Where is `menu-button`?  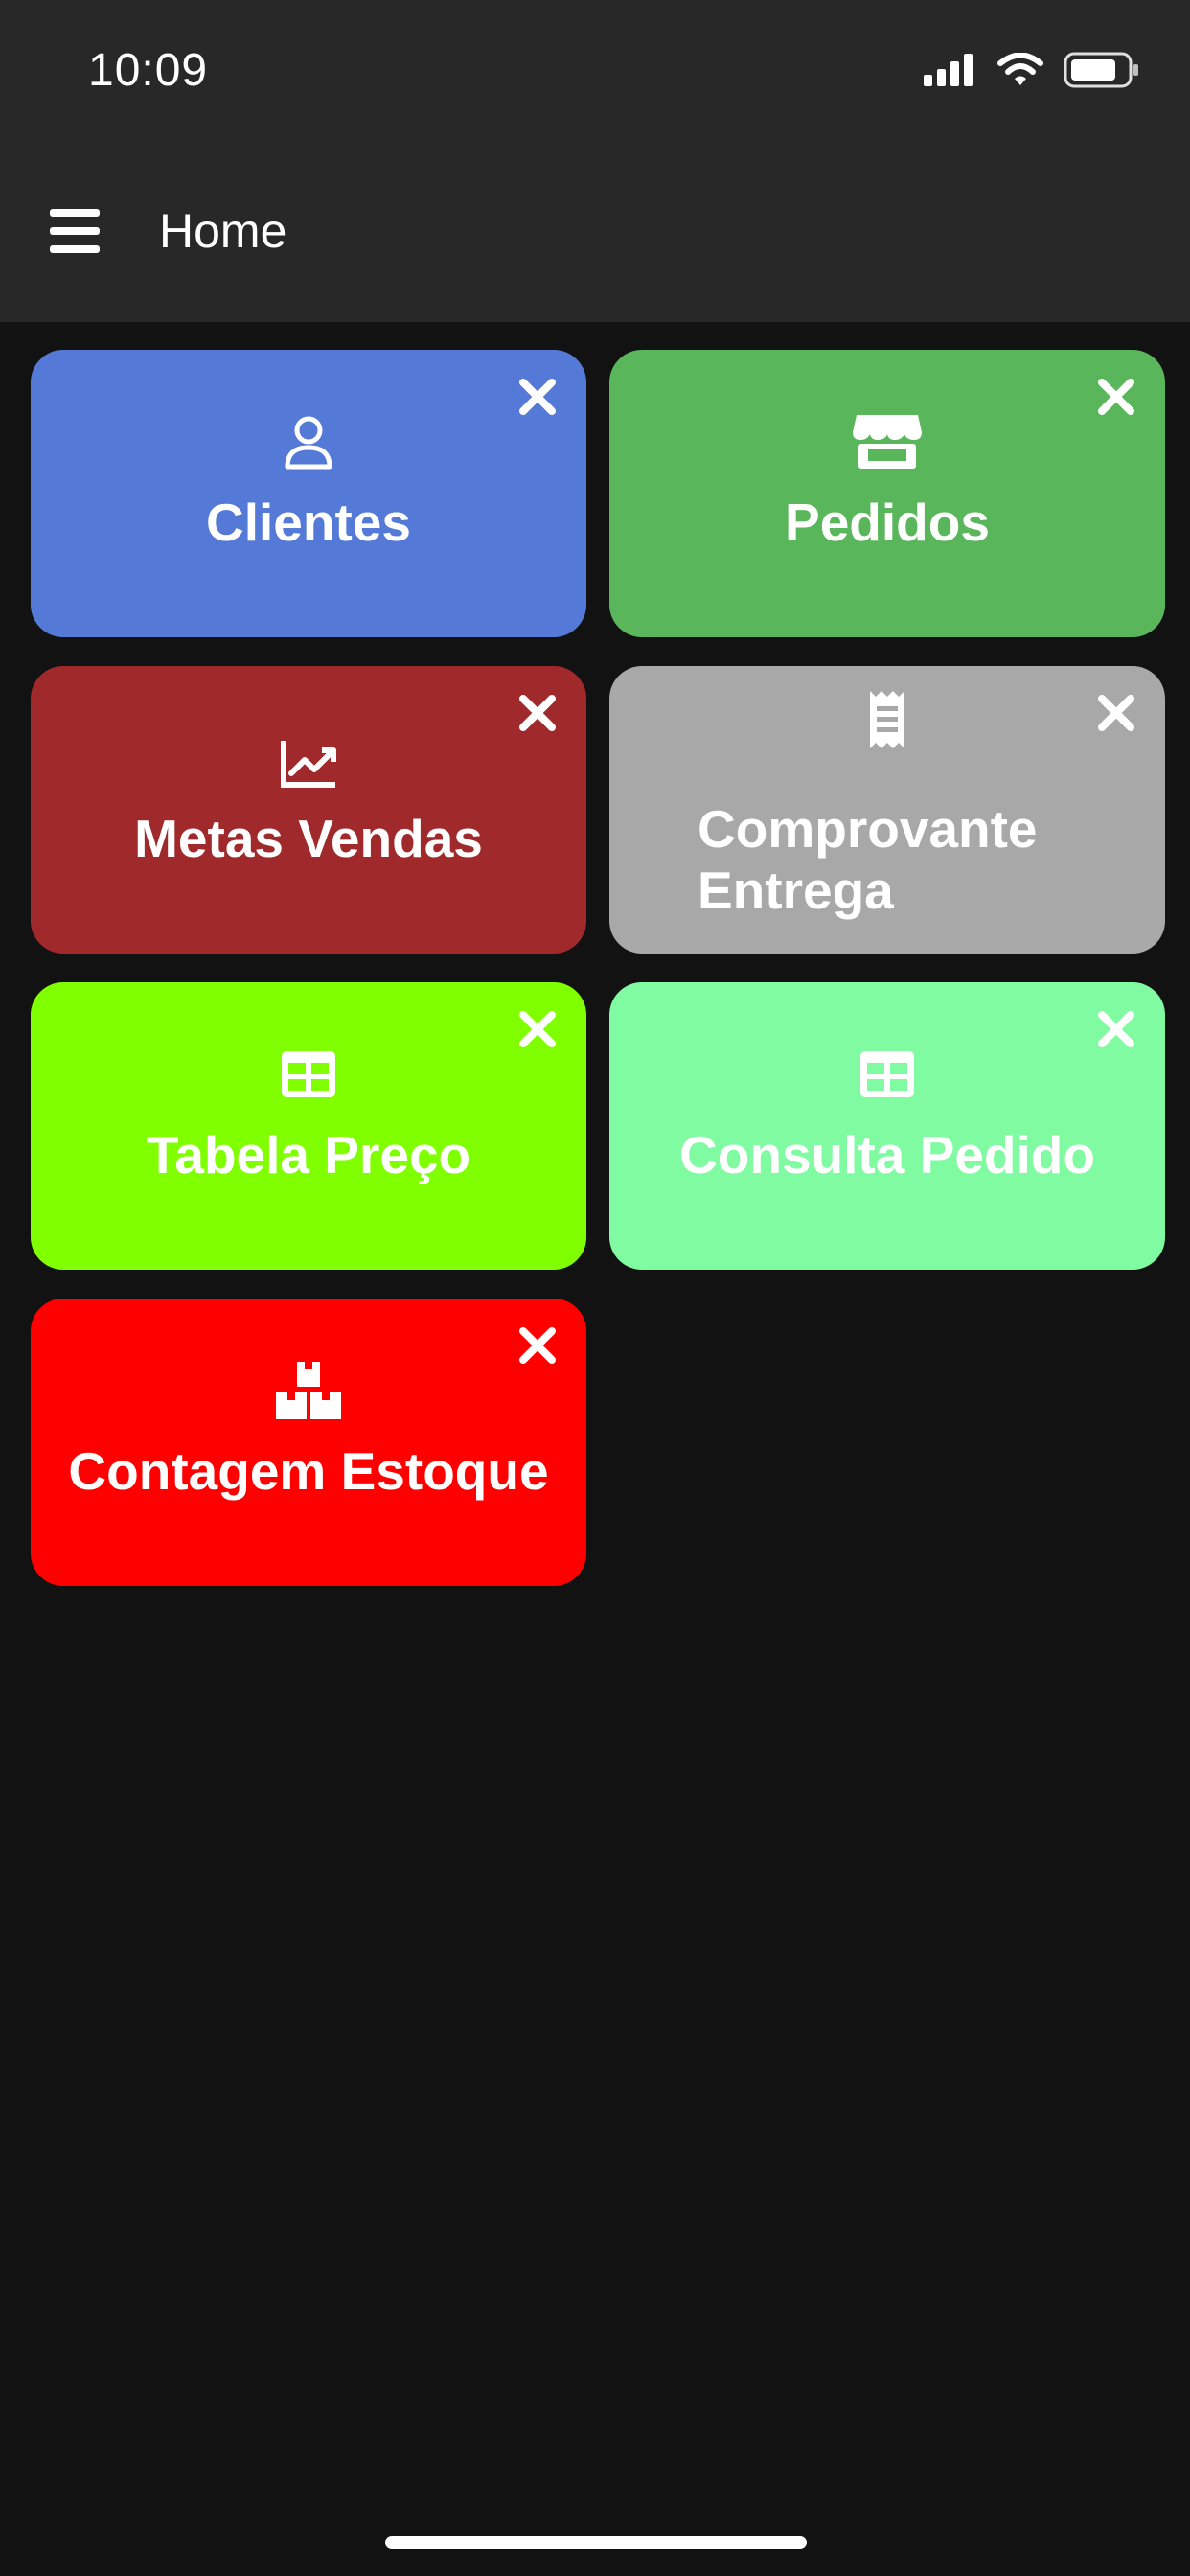 menu-button is located at coordinates (74, 231).